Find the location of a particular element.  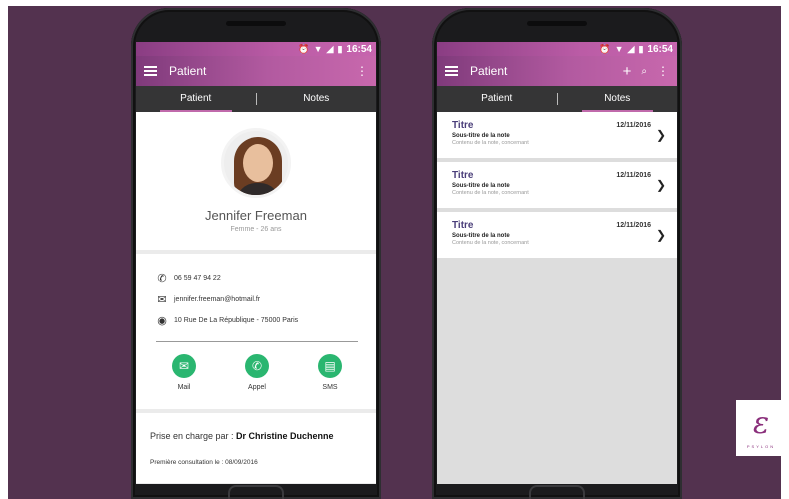

logo-text: PSYLON is located at coordinates (761, 446).